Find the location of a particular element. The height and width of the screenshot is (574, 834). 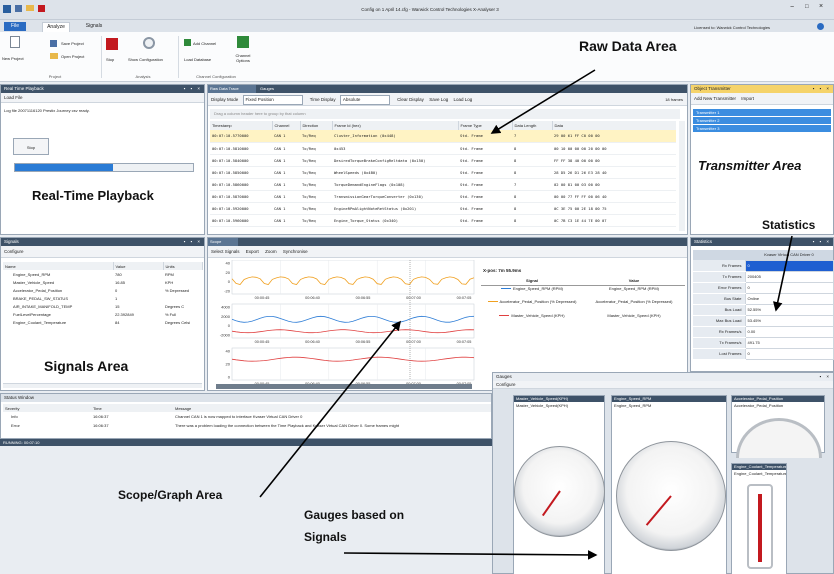

annotation-playback: Real-Time Playback is located at coordinates (93, 195).